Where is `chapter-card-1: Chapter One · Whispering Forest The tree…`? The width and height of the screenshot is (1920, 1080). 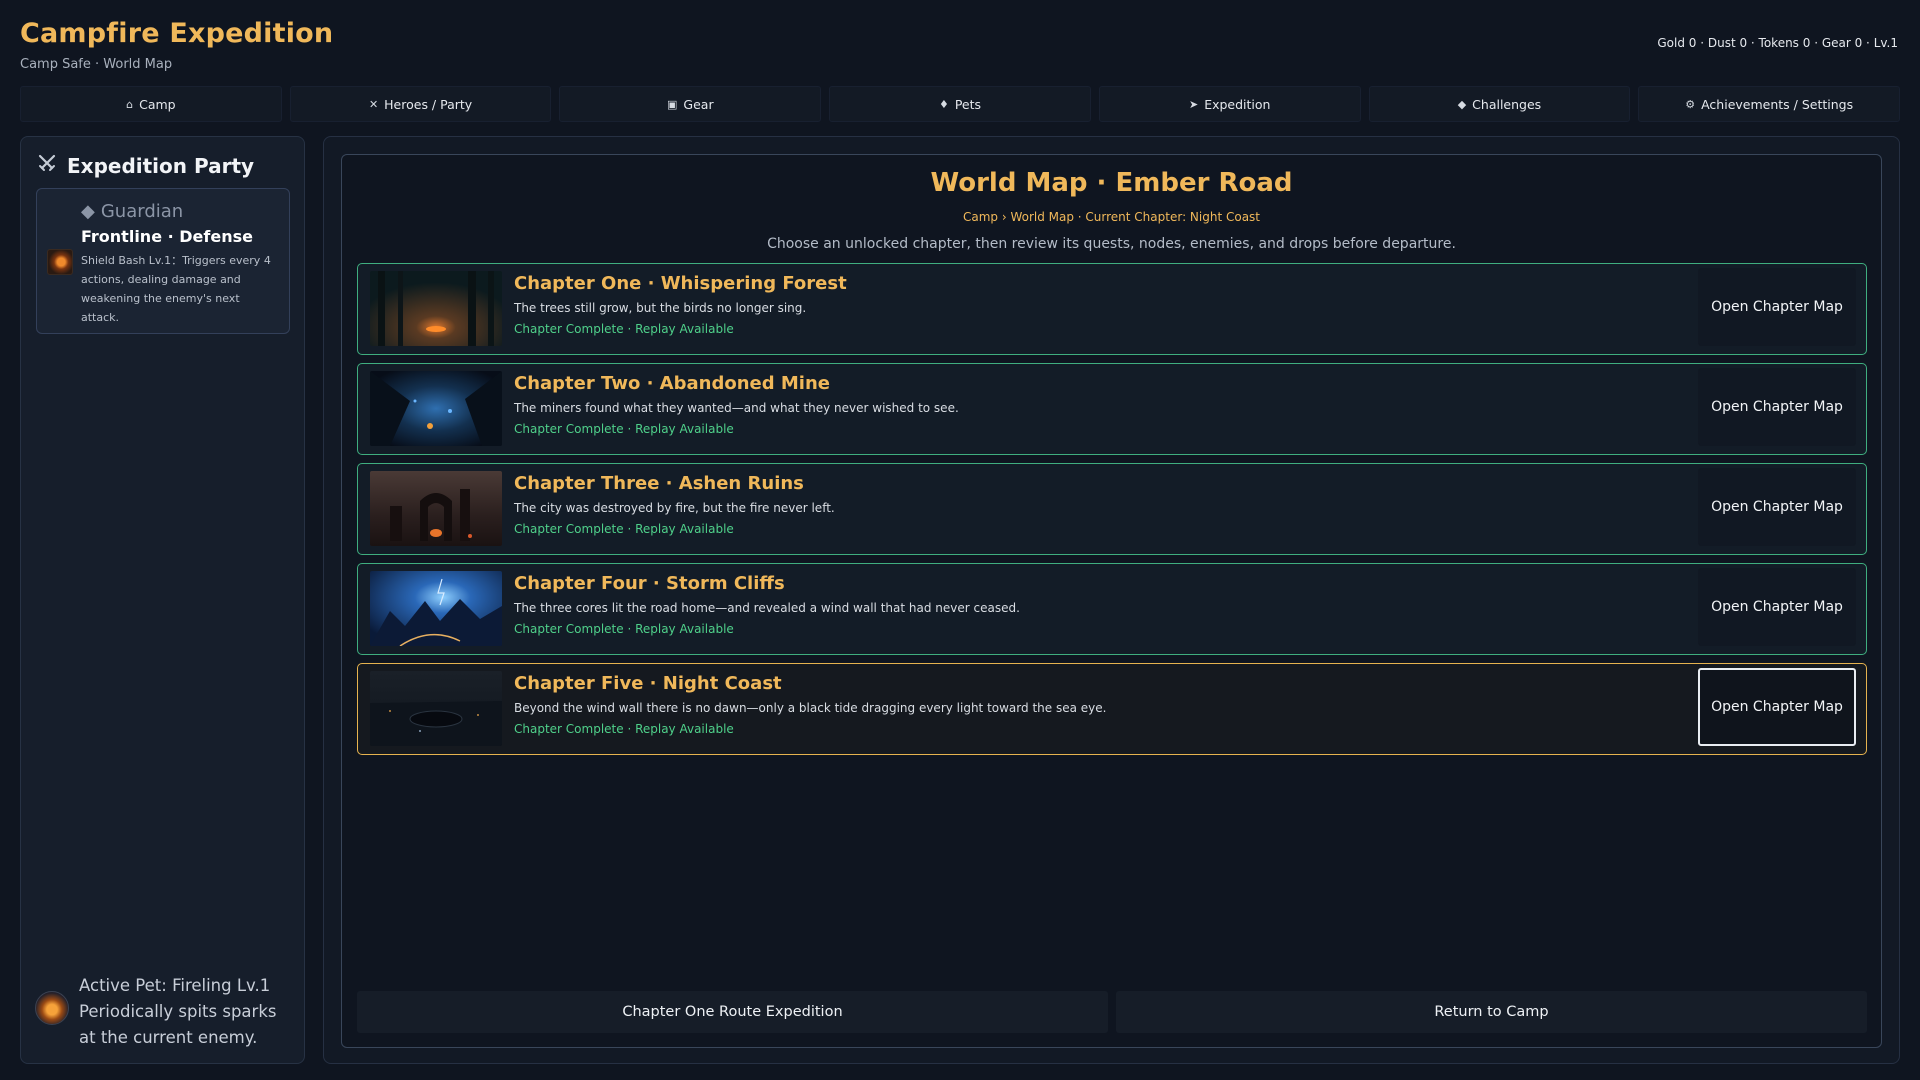
chapter-card-1: Chapter One · Whispering Forest The tree… is located at coordinates (1112, 309).